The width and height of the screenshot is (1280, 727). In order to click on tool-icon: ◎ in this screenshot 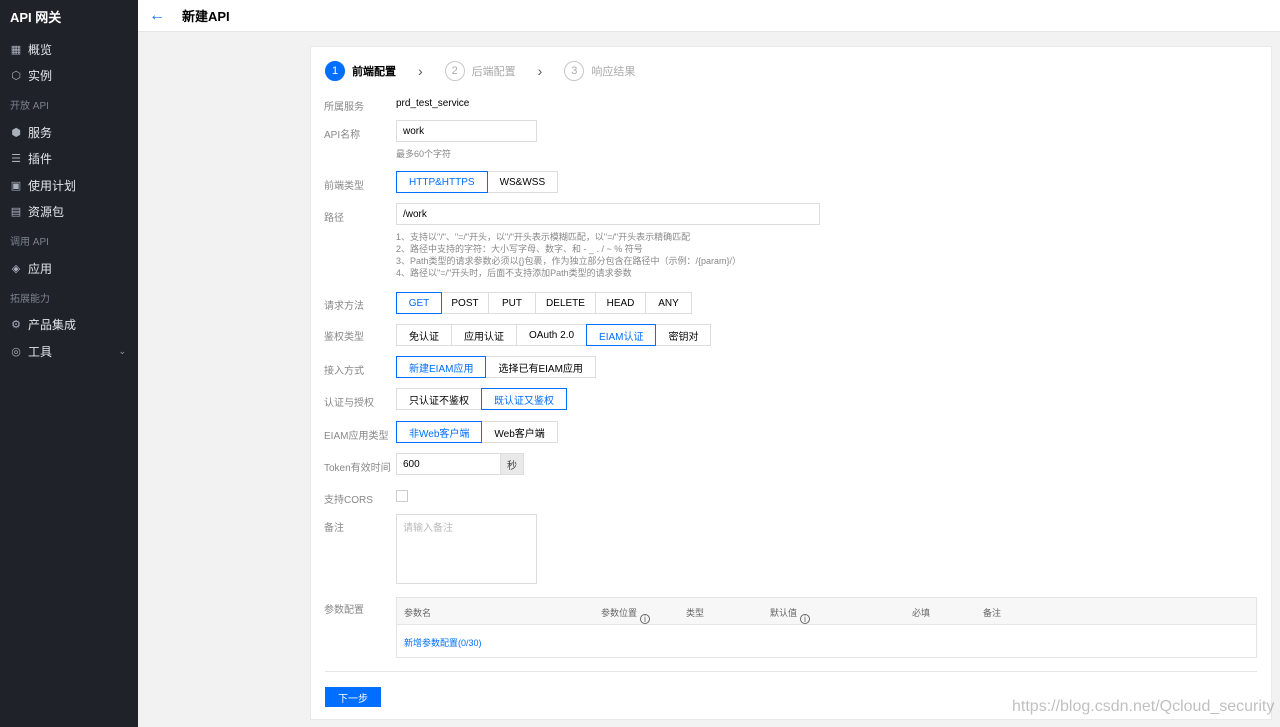, I will do `click(16, 351)`.